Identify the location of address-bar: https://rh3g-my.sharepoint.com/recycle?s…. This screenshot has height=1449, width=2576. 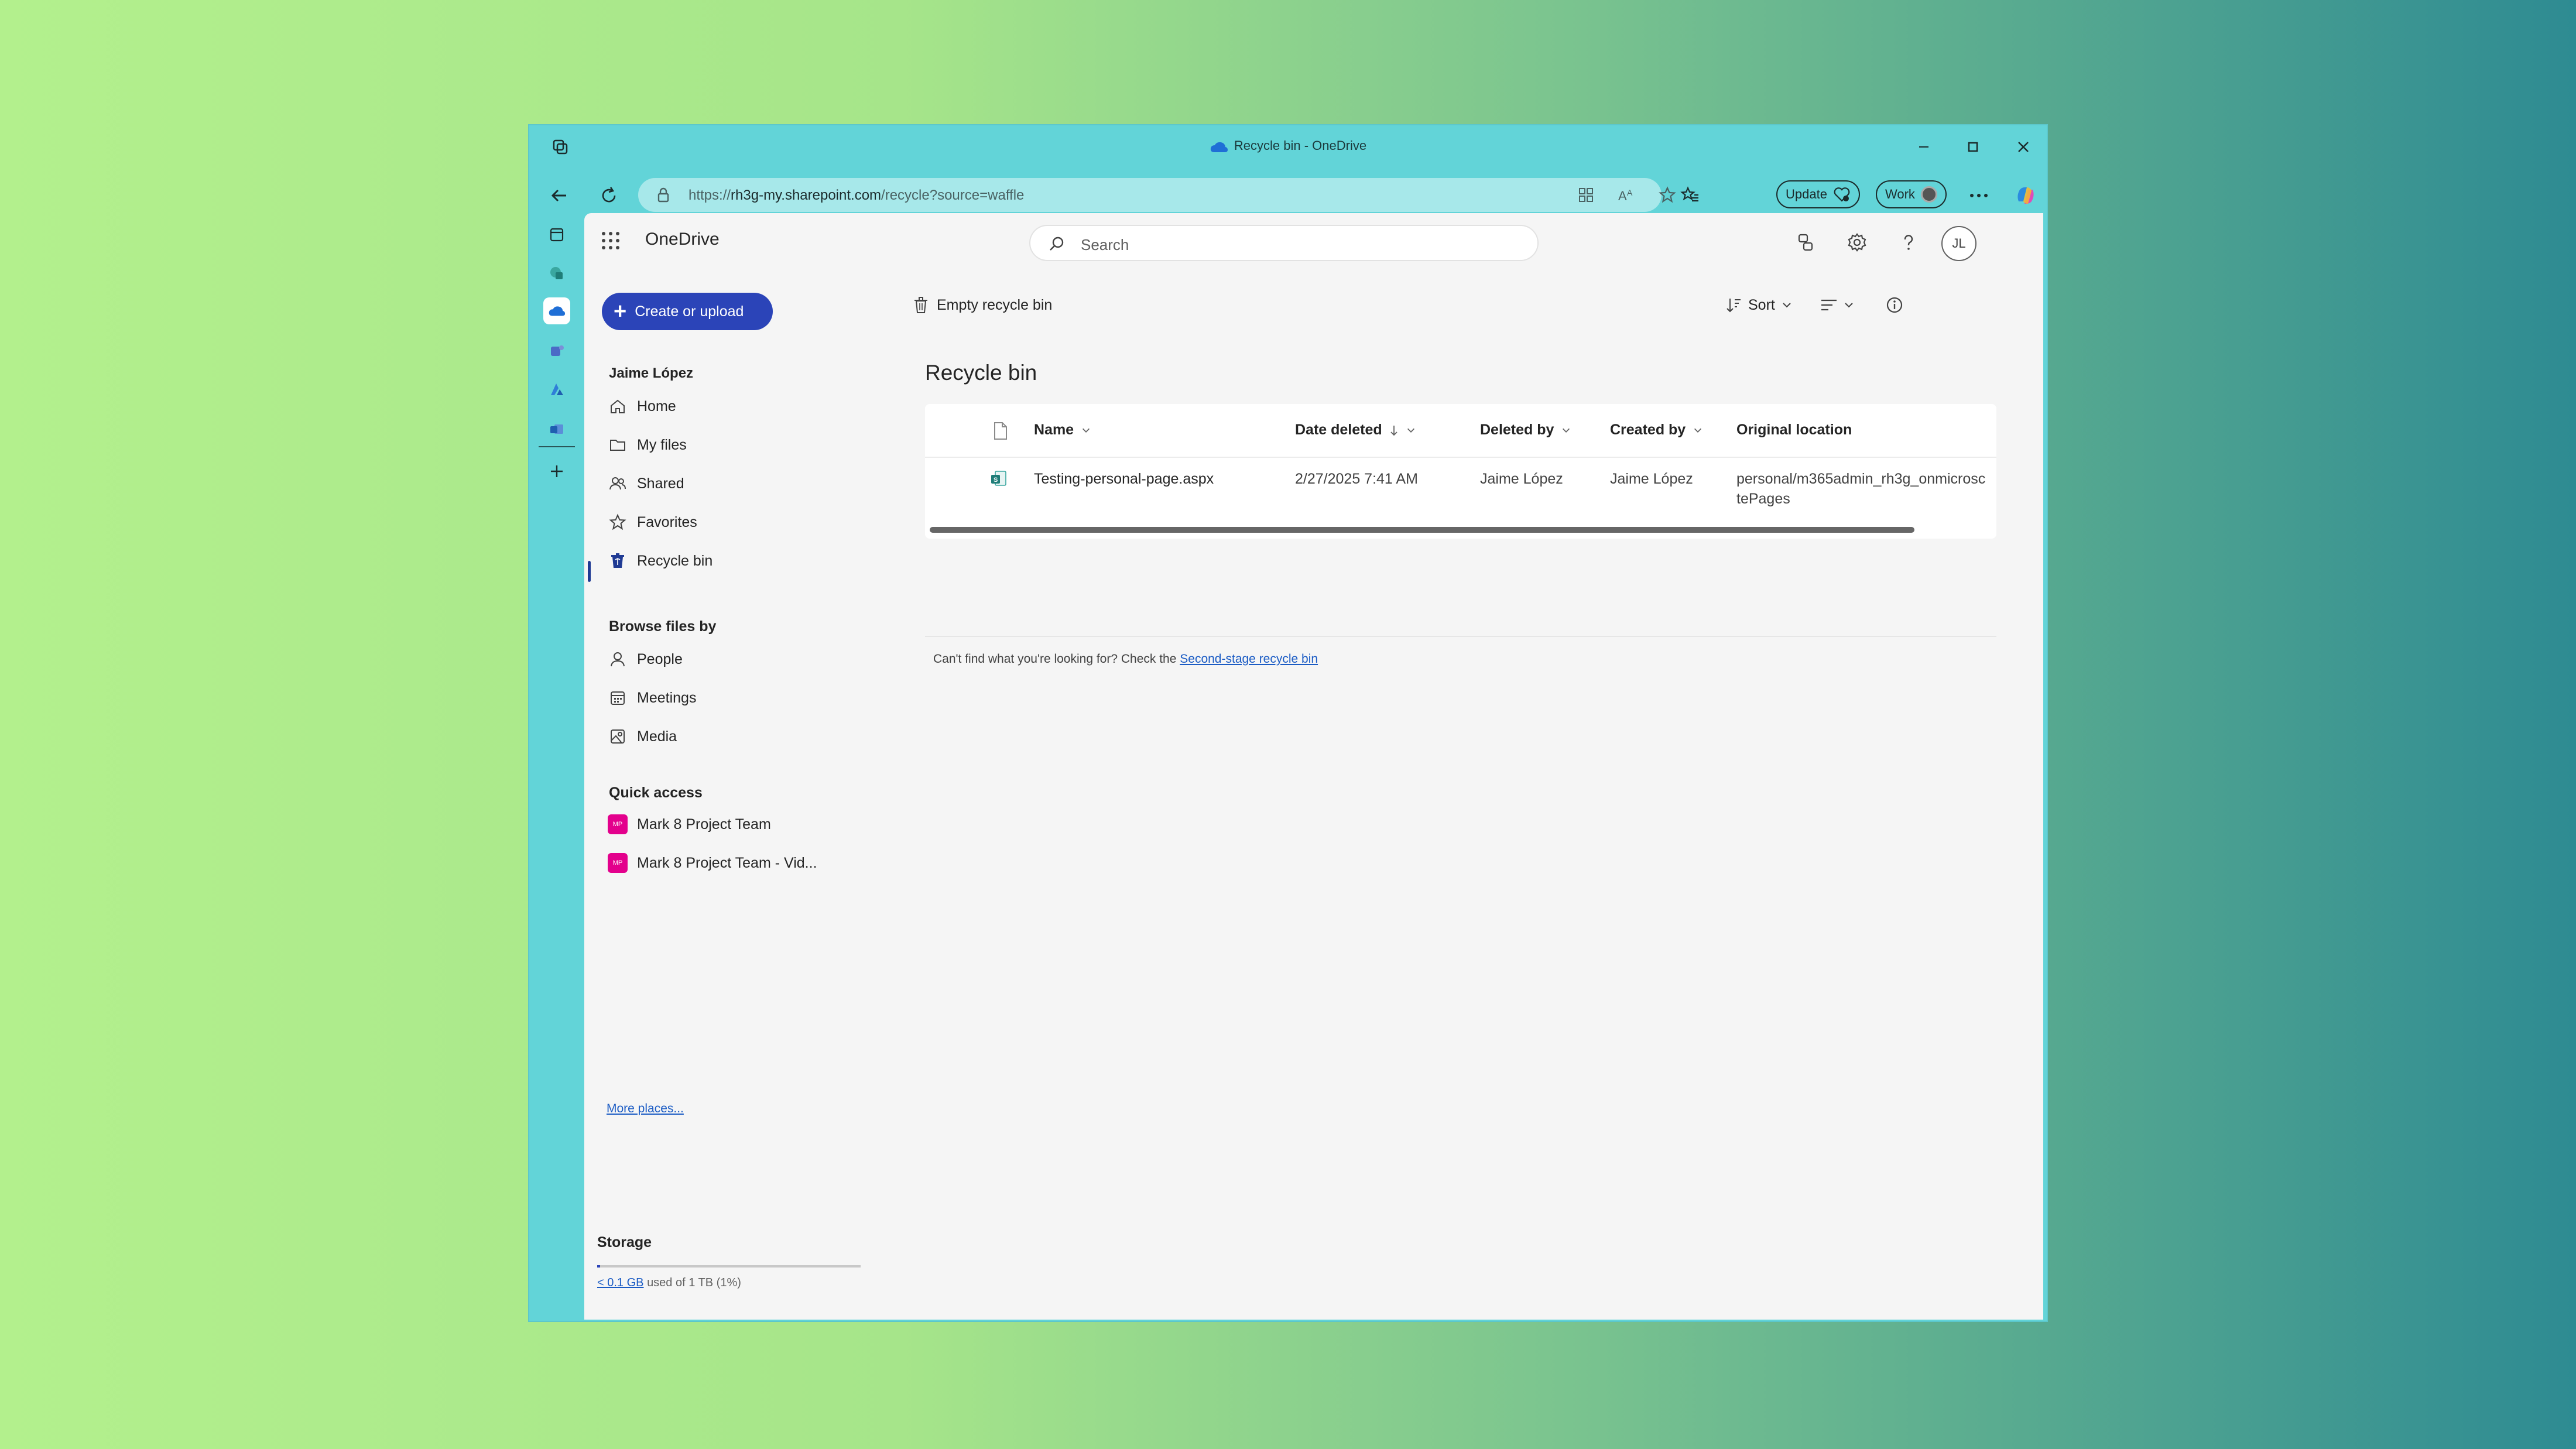
(1157, 195).